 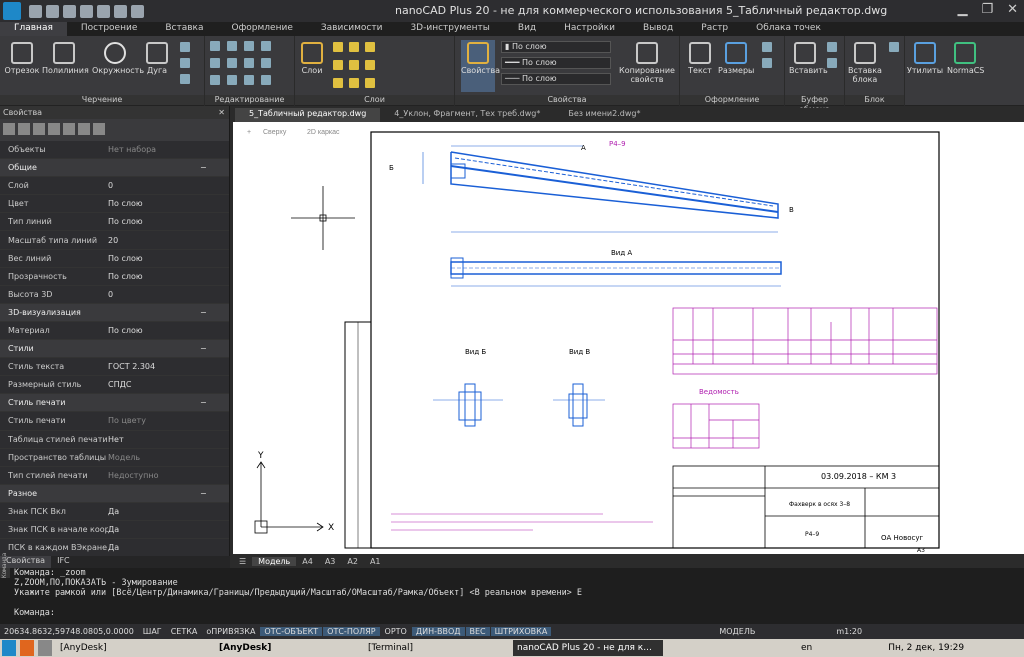 I want to click on lineweight-dropdown: ─── По слою, so click(x=556, y=79).